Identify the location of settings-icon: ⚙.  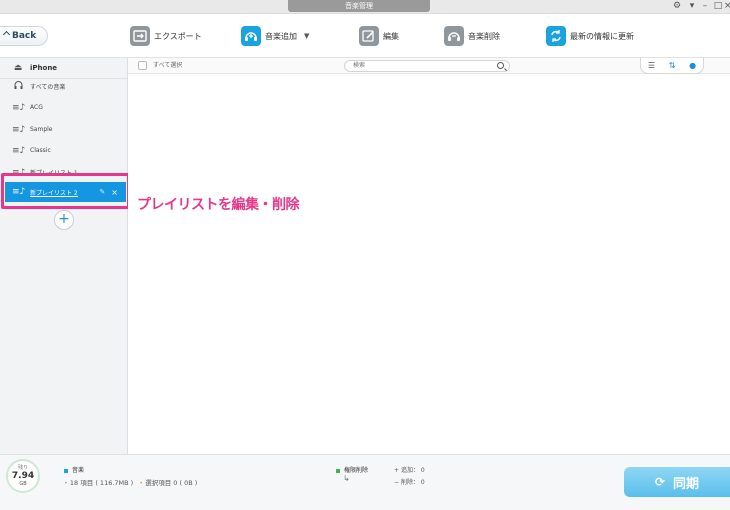
(677, 6).